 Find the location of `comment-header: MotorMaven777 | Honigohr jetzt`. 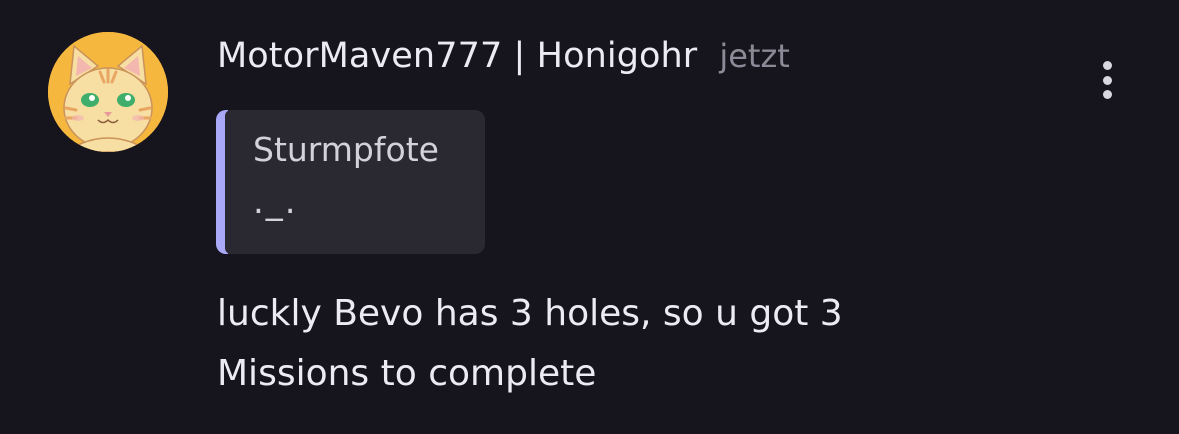

comment-header: MotorMaven777 | Honigohr jetzt is located at coordinates (503, 58).